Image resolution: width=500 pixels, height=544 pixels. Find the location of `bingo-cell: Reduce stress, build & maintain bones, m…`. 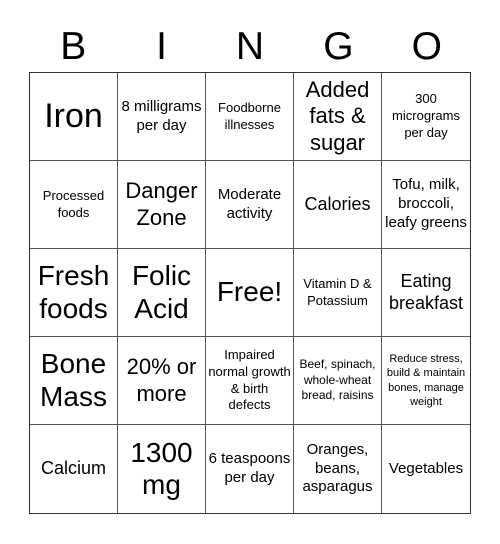

bingo-cell: Reduce stress, build & maintain bones, m… is located at coordinates (426, 381).